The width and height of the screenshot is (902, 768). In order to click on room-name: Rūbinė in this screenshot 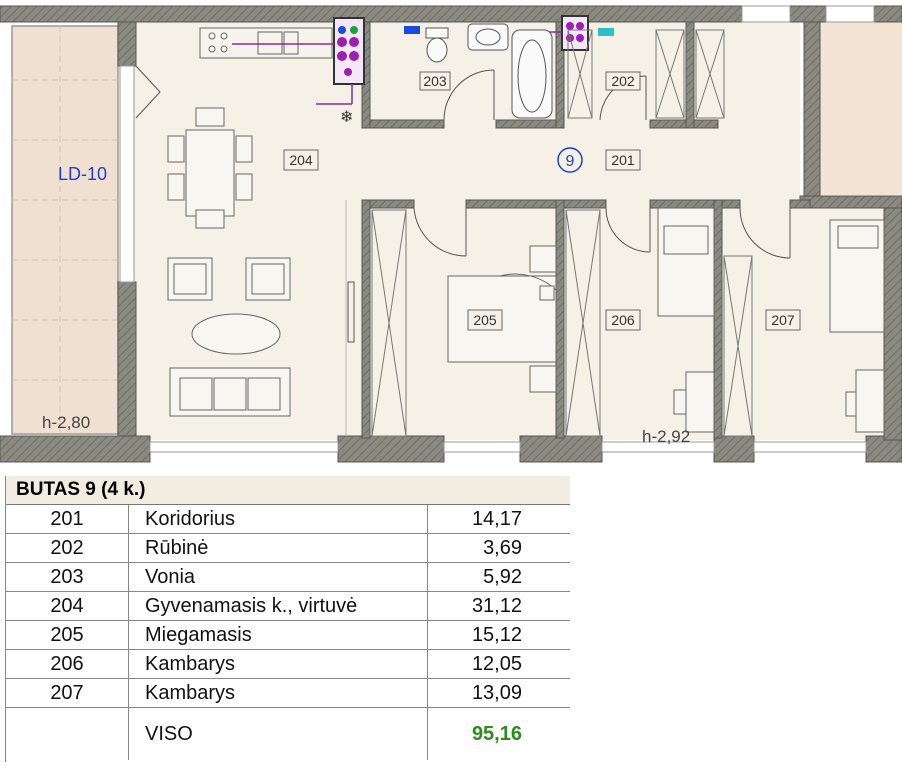, I will do `click(278, 548)`.